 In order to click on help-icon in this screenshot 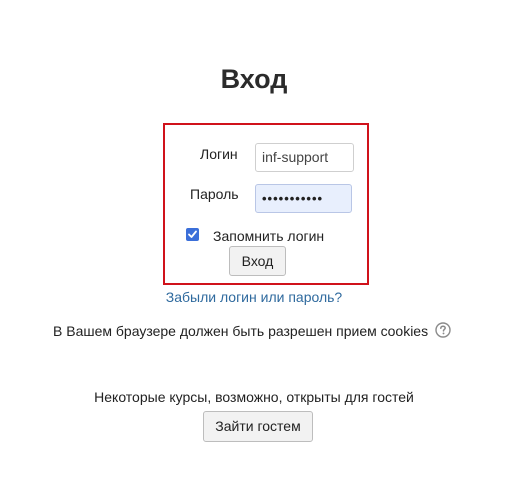, I will do `click(443, 330)`.